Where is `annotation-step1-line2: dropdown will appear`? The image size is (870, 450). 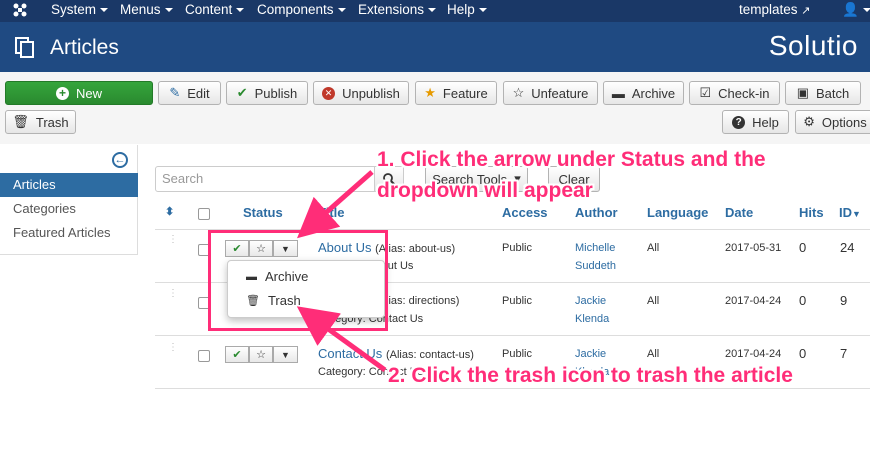 annotation-step1-line2: dropdown will appear is located at coordinates (485, 190).